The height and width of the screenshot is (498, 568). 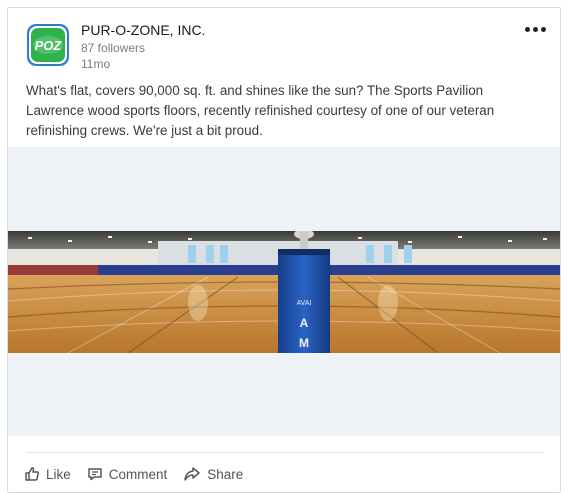 I want to click on more-options-button, so click(x=535, y=29).